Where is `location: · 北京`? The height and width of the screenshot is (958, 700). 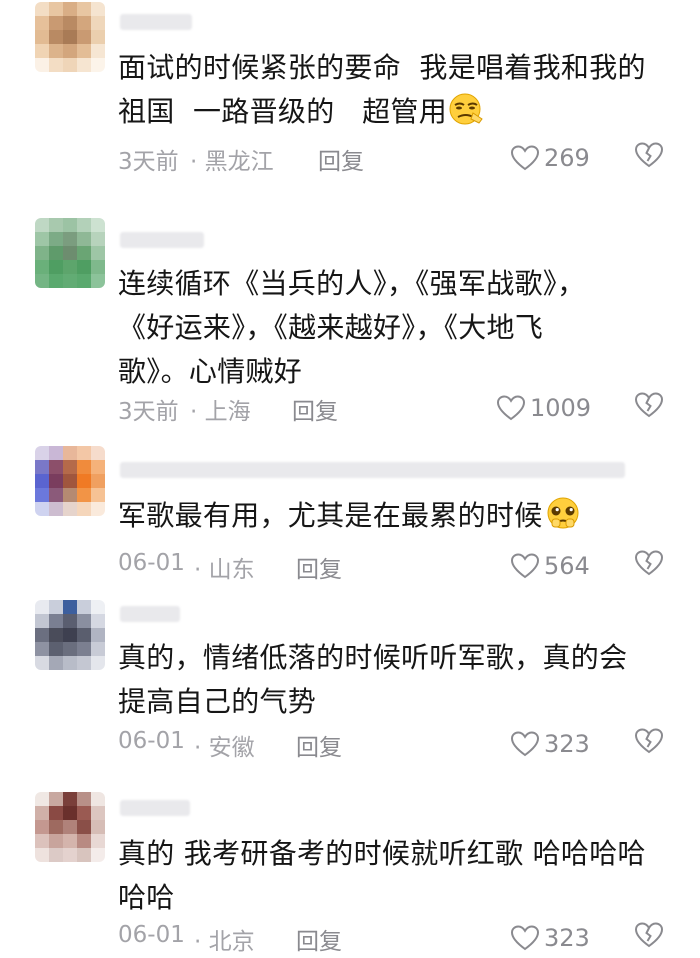
location: · 北京 is located at coordinates (224, 942).